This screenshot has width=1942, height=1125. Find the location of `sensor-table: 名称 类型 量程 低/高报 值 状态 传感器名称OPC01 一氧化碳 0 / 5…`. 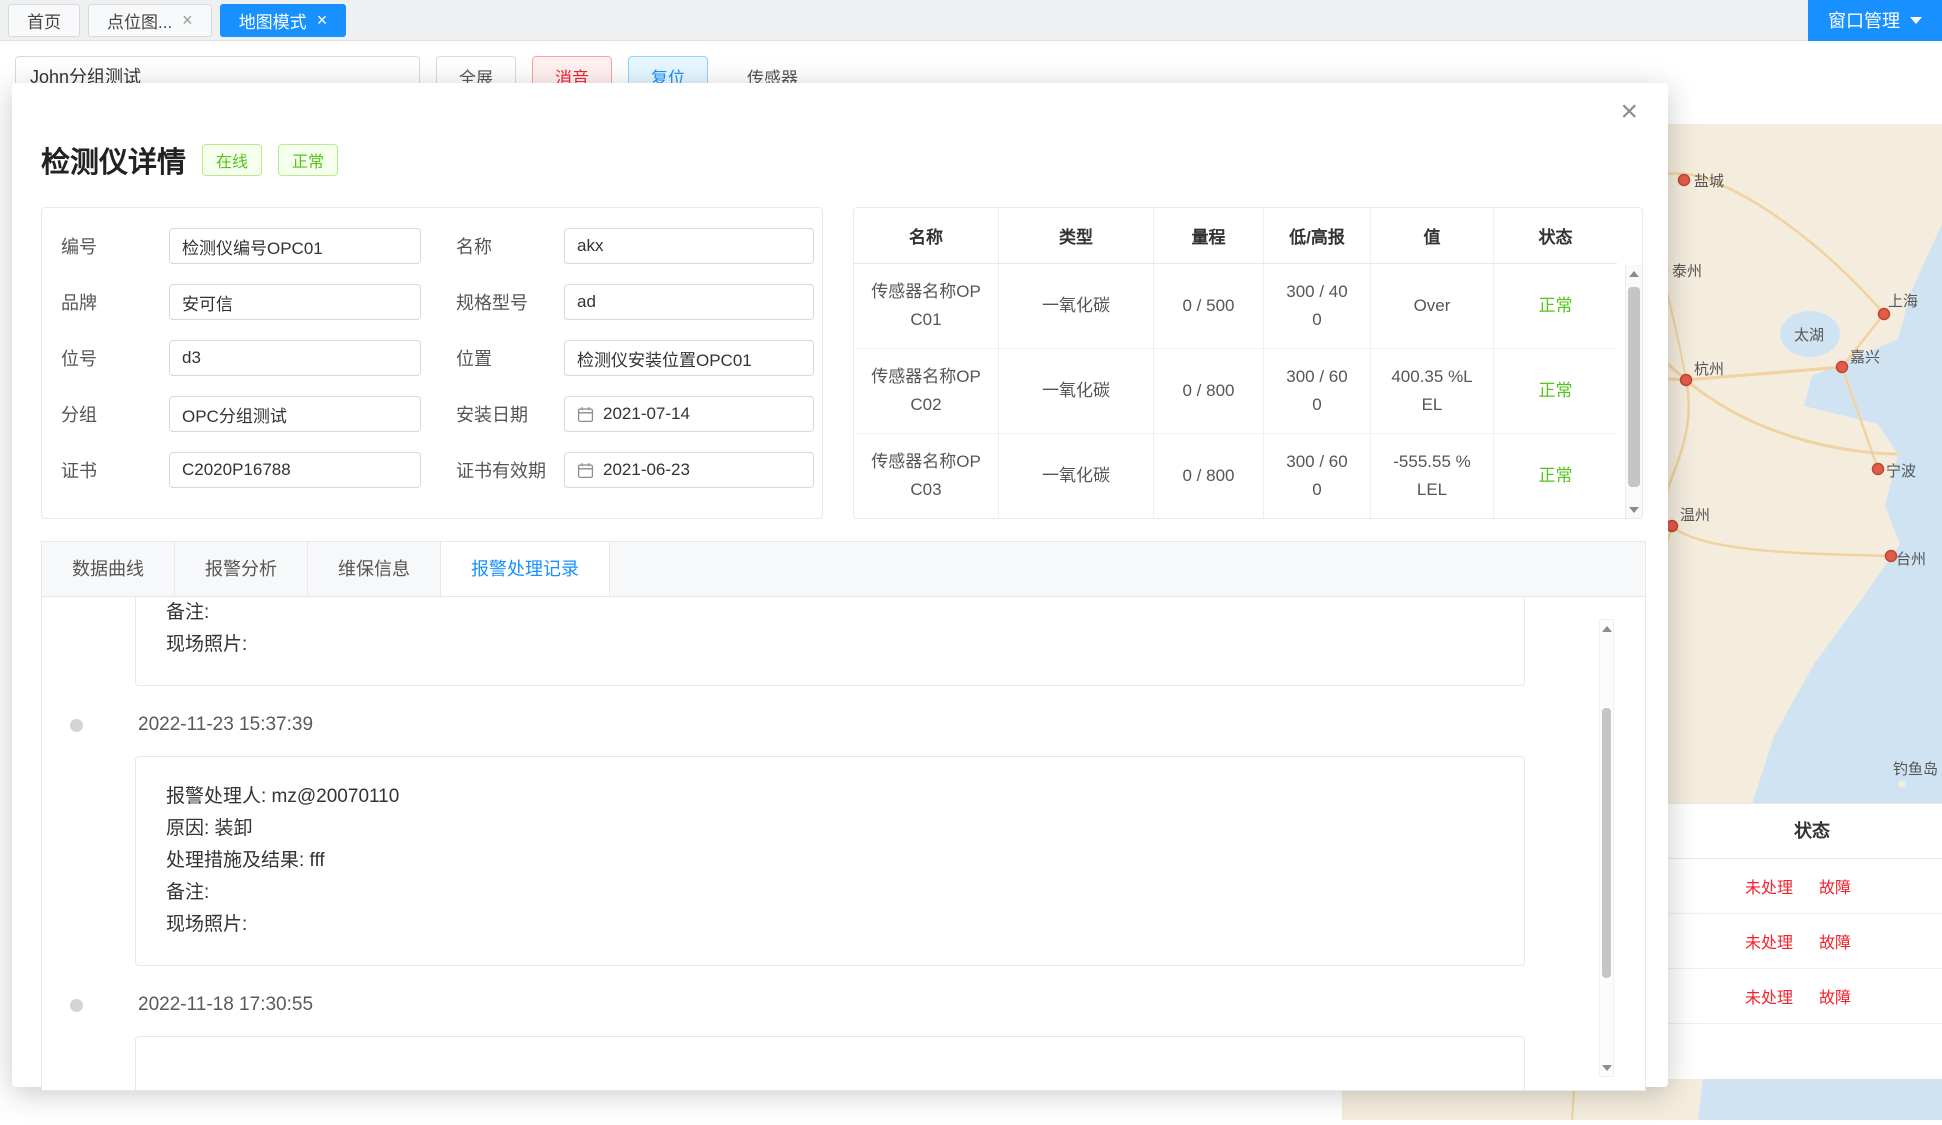

sensor-table: 名称 类型 量程 低/高报 值 状态 传感器名称OPC01 一氧化碳 0 / 5… is located at coordinates (1248, 363).